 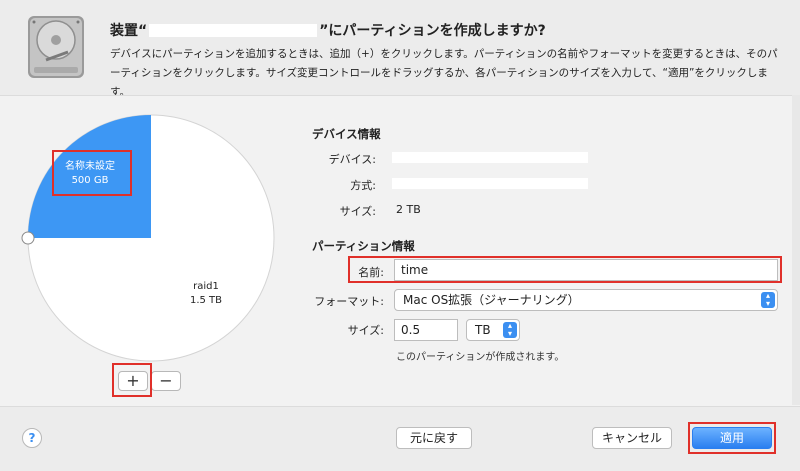 What do you see at coordinates (129, 31) in the screenshot?
I see `title-prefix: 装置“` at bounding box center [129, 31].